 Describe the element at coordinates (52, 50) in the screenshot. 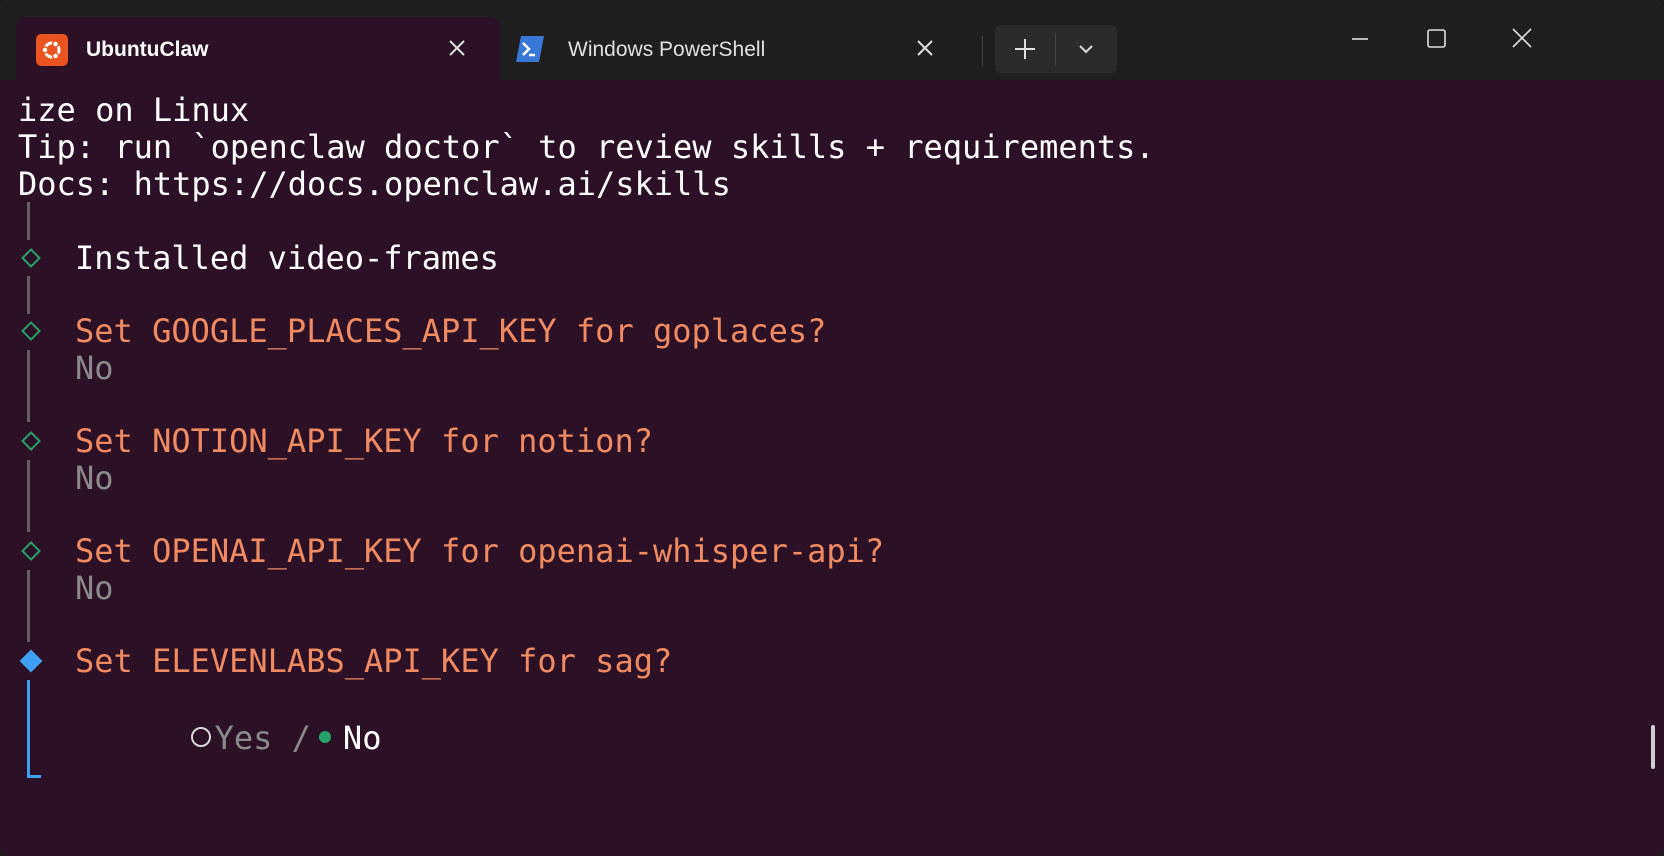

I see `ubuntu-icon` at that location.